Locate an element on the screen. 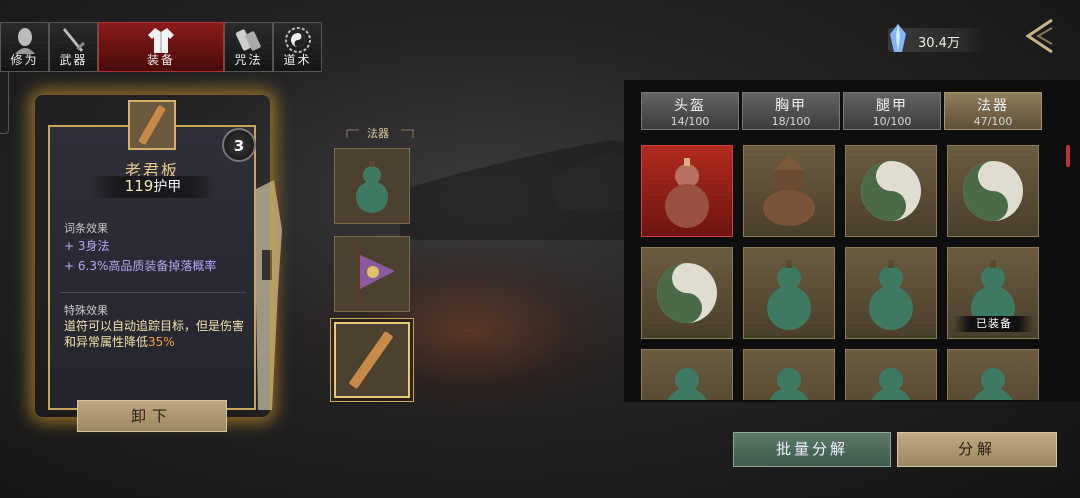 The height and width of the screenshot is (498, 1080). item-thumbnail is located at coordinates (152, 125).